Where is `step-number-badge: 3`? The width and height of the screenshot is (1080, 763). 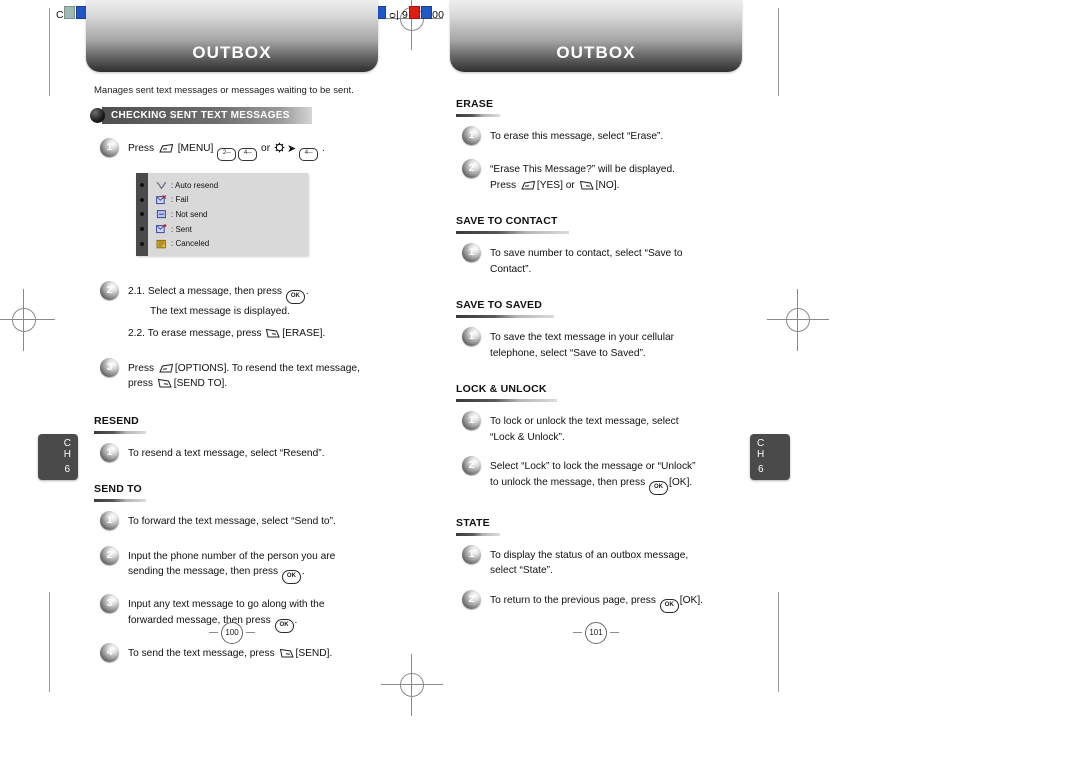 step-number-badge: 3 is located at coordinates (109, 604).